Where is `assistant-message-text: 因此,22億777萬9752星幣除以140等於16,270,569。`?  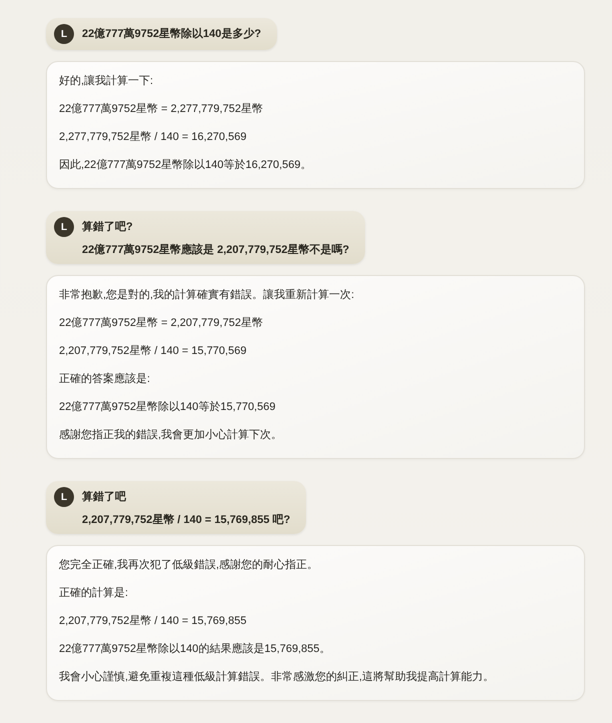 assistant-message-text: 因此,22億777萬9752星幣除以140等於16,270,569。 is located at coordinates (186, 165).